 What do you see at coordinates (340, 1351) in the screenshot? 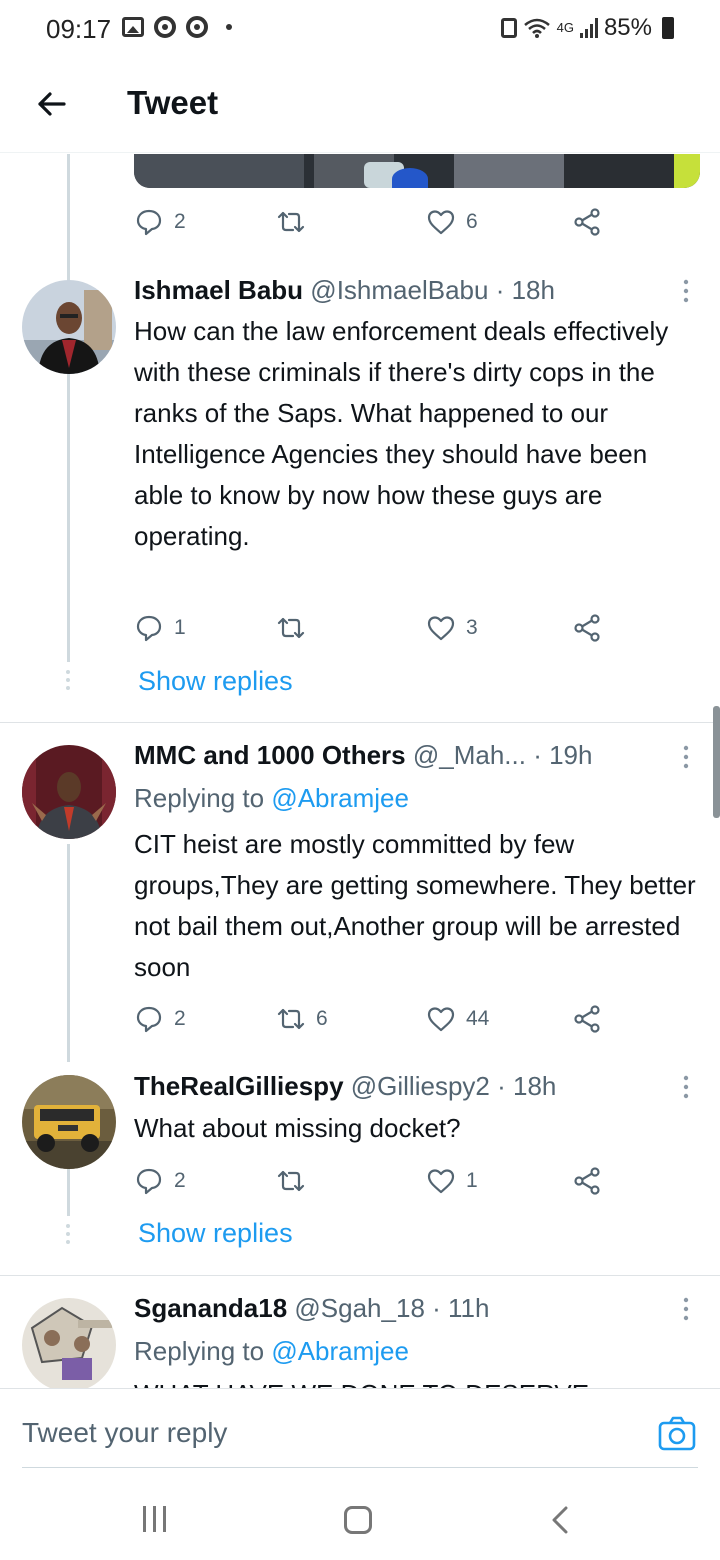
I see `mention-link: @Abramjee` at bounding box center [340, 1351].